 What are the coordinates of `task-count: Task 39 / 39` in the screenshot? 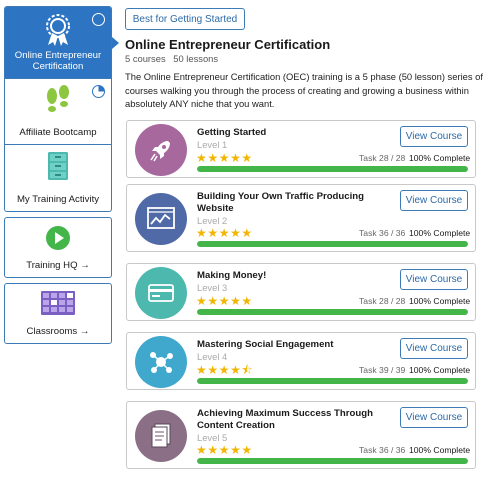 It's located at (382, 370).